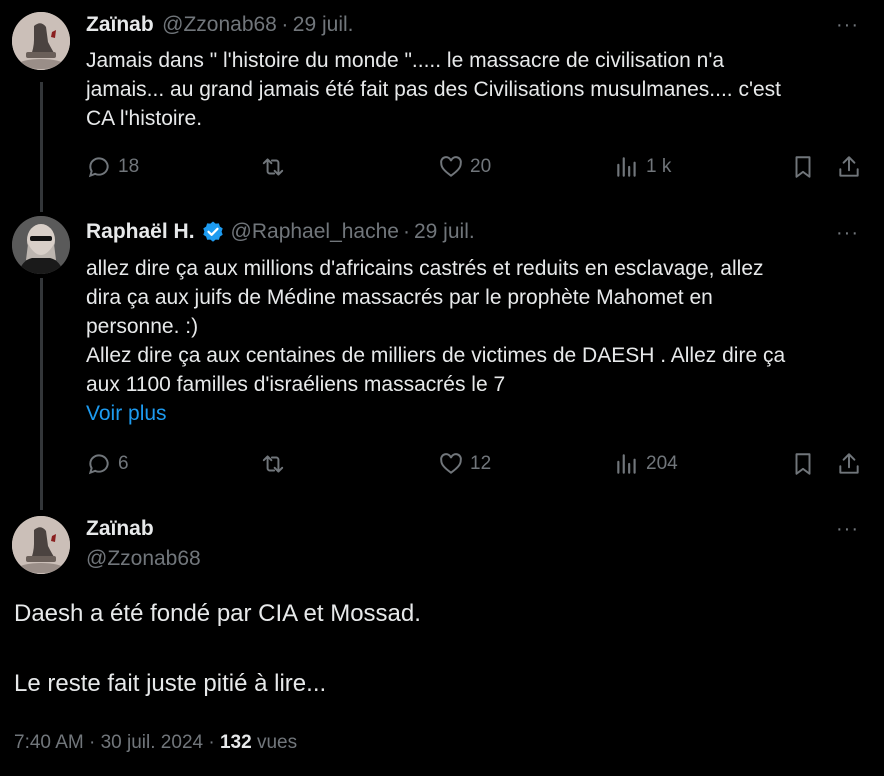  Describe the element at coordinates (476, 413) in the screenshot. I see `show-more-link: Voir plus` at that location.